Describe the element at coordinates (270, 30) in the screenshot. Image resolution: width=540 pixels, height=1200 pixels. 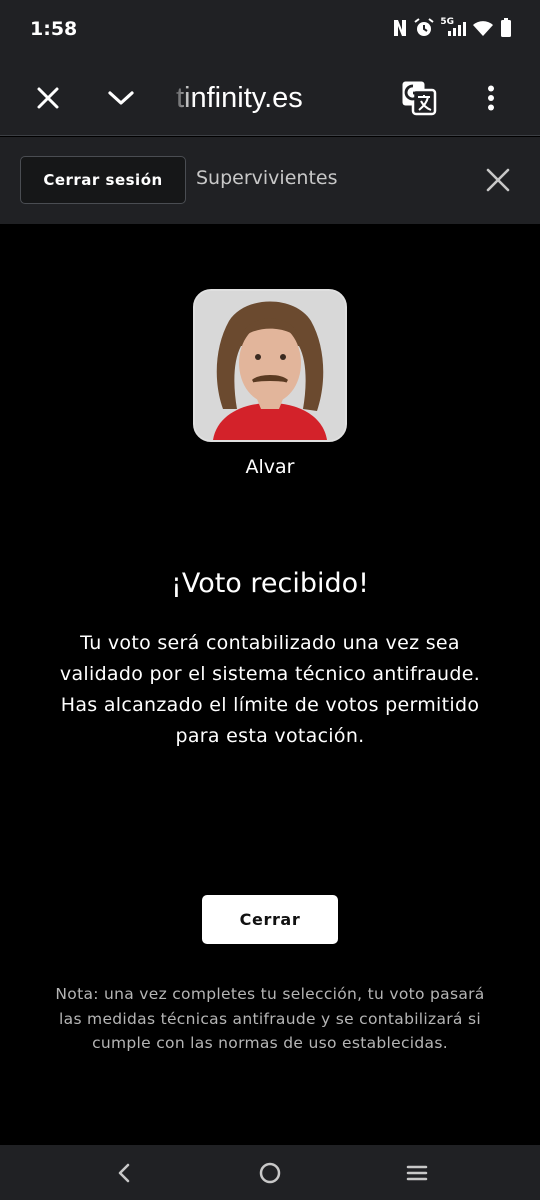
I see `status-bar: 1:58 5G` at that location.